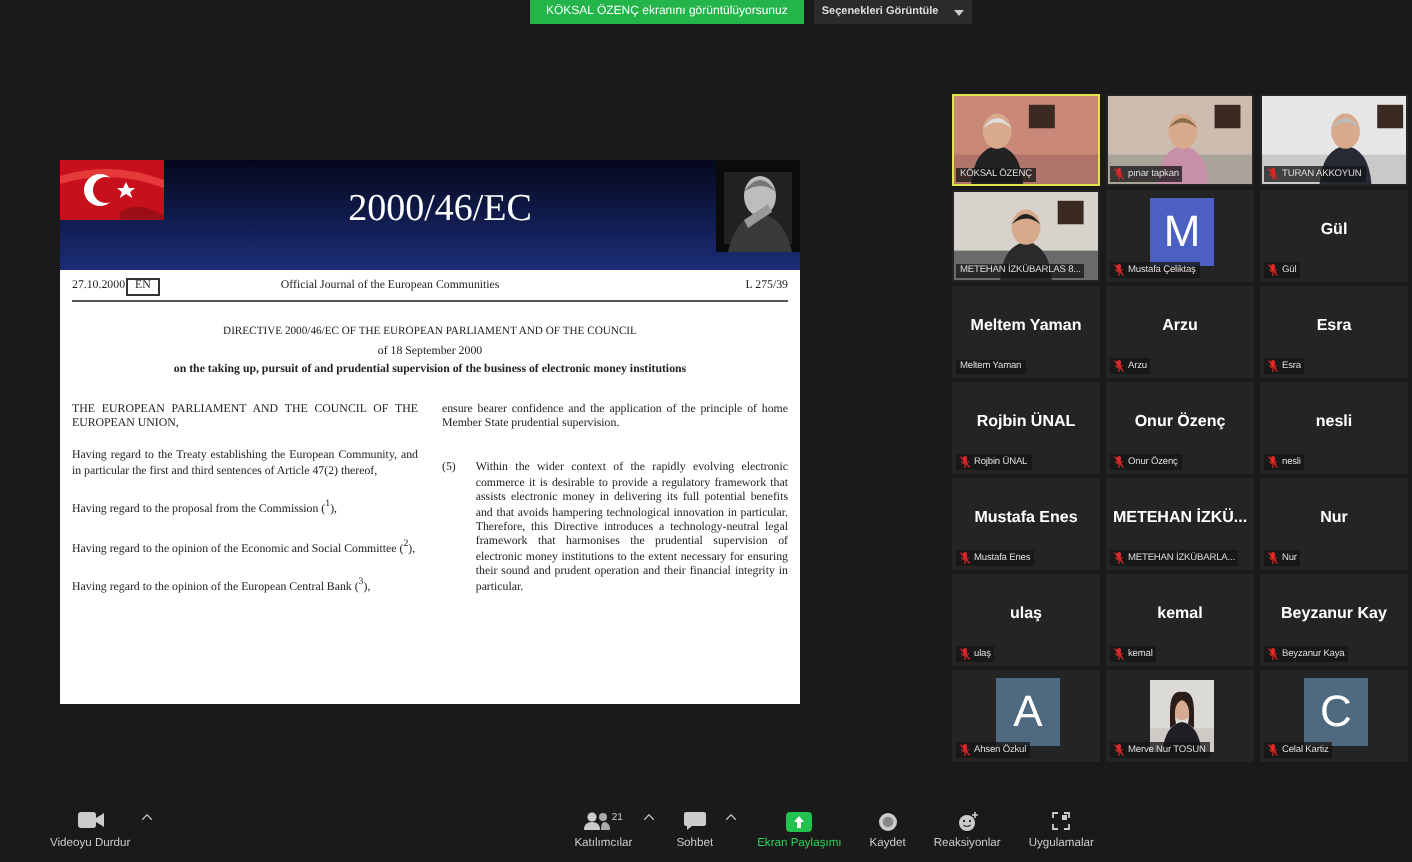 Image resolution: width=1412 pixels, height=862 pixels. What do you see at coordinates (1026, 421) in the screenshot?
I see `participant-name: Rojbin ÜNAL` at bounding box center [1026, 421].